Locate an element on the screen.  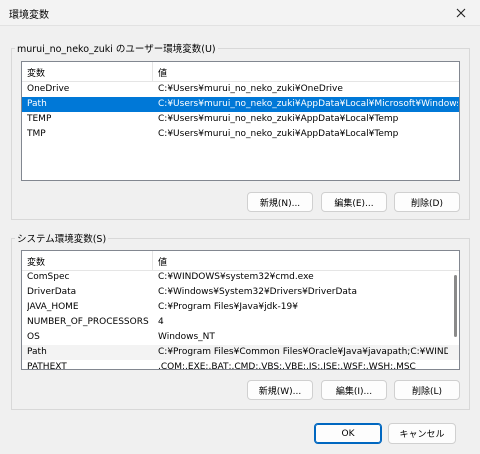
list-item: ComSpec C:¥WINDOWS¥system32¥cmd.exe is located at coordinates (240, 277).